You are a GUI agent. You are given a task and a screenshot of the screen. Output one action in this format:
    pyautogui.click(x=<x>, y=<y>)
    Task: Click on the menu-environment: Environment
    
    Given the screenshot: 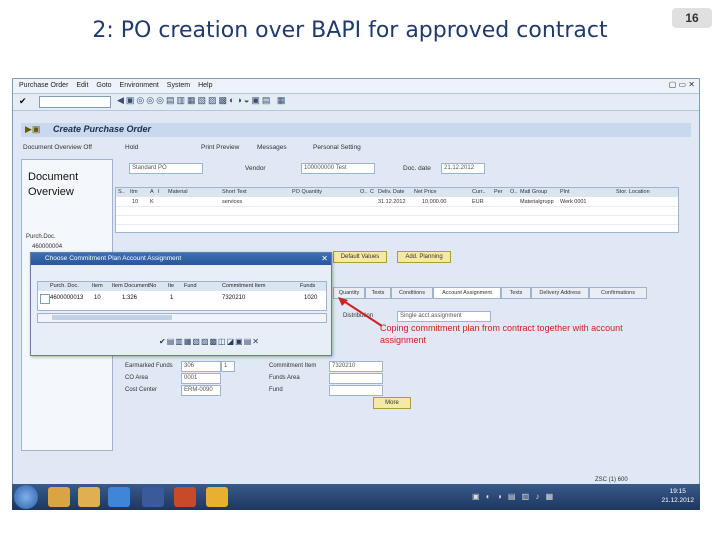 What is the action you would take?
    pyautogui.click(x=139, y=86)
    